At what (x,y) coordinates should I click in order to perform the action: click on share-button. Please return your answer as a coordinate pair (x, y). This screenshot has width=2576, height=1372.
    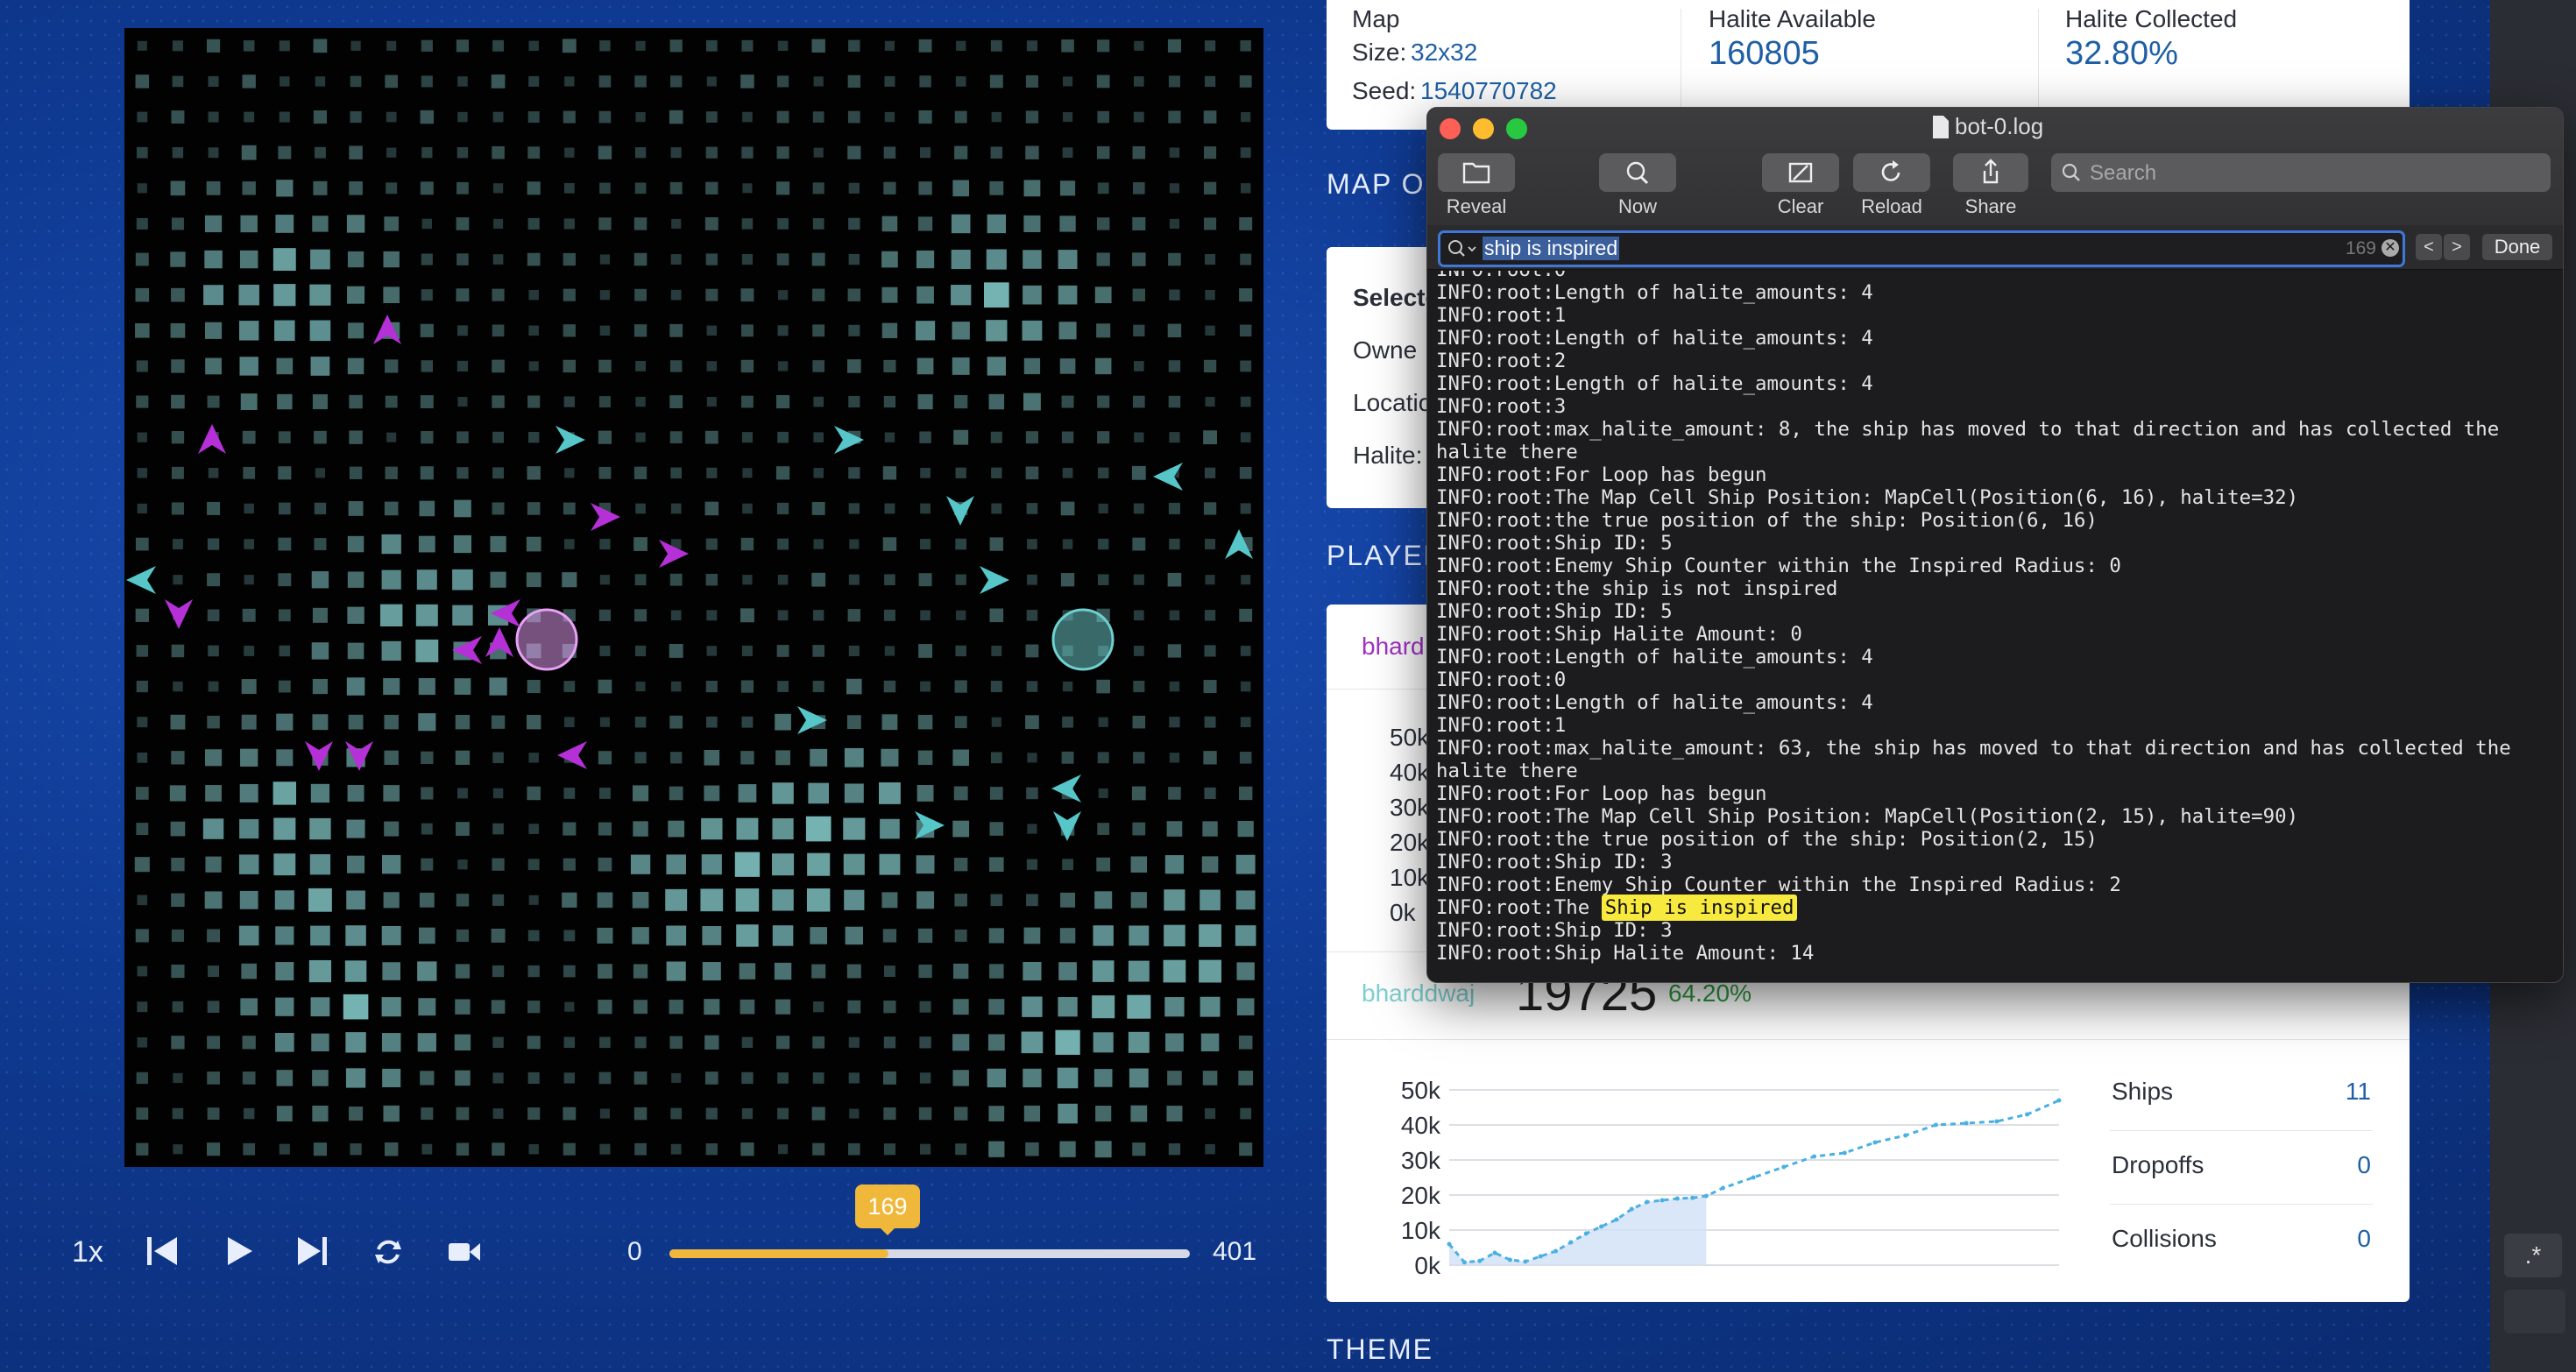
    Looking at the image, I should click on (1990, 173).